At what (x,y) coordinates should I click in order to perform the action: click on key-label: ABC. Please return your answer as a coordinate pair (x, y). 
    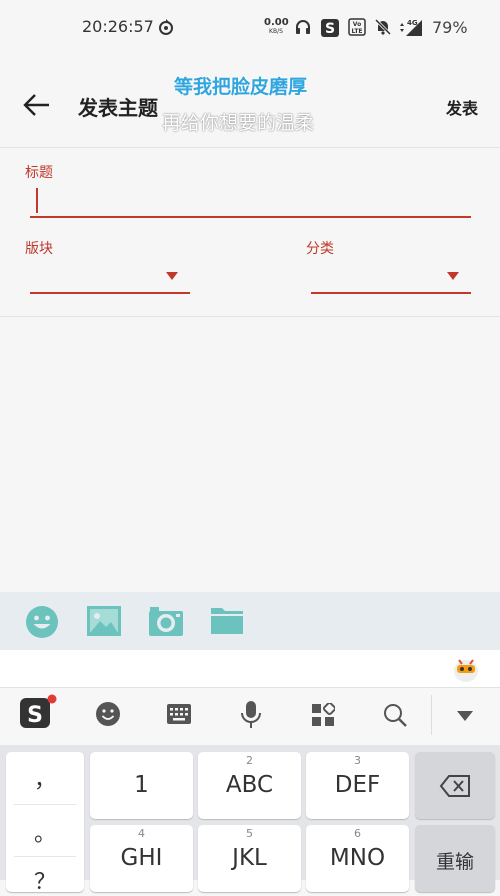
    Looking at the image, I should click on (249, 785).